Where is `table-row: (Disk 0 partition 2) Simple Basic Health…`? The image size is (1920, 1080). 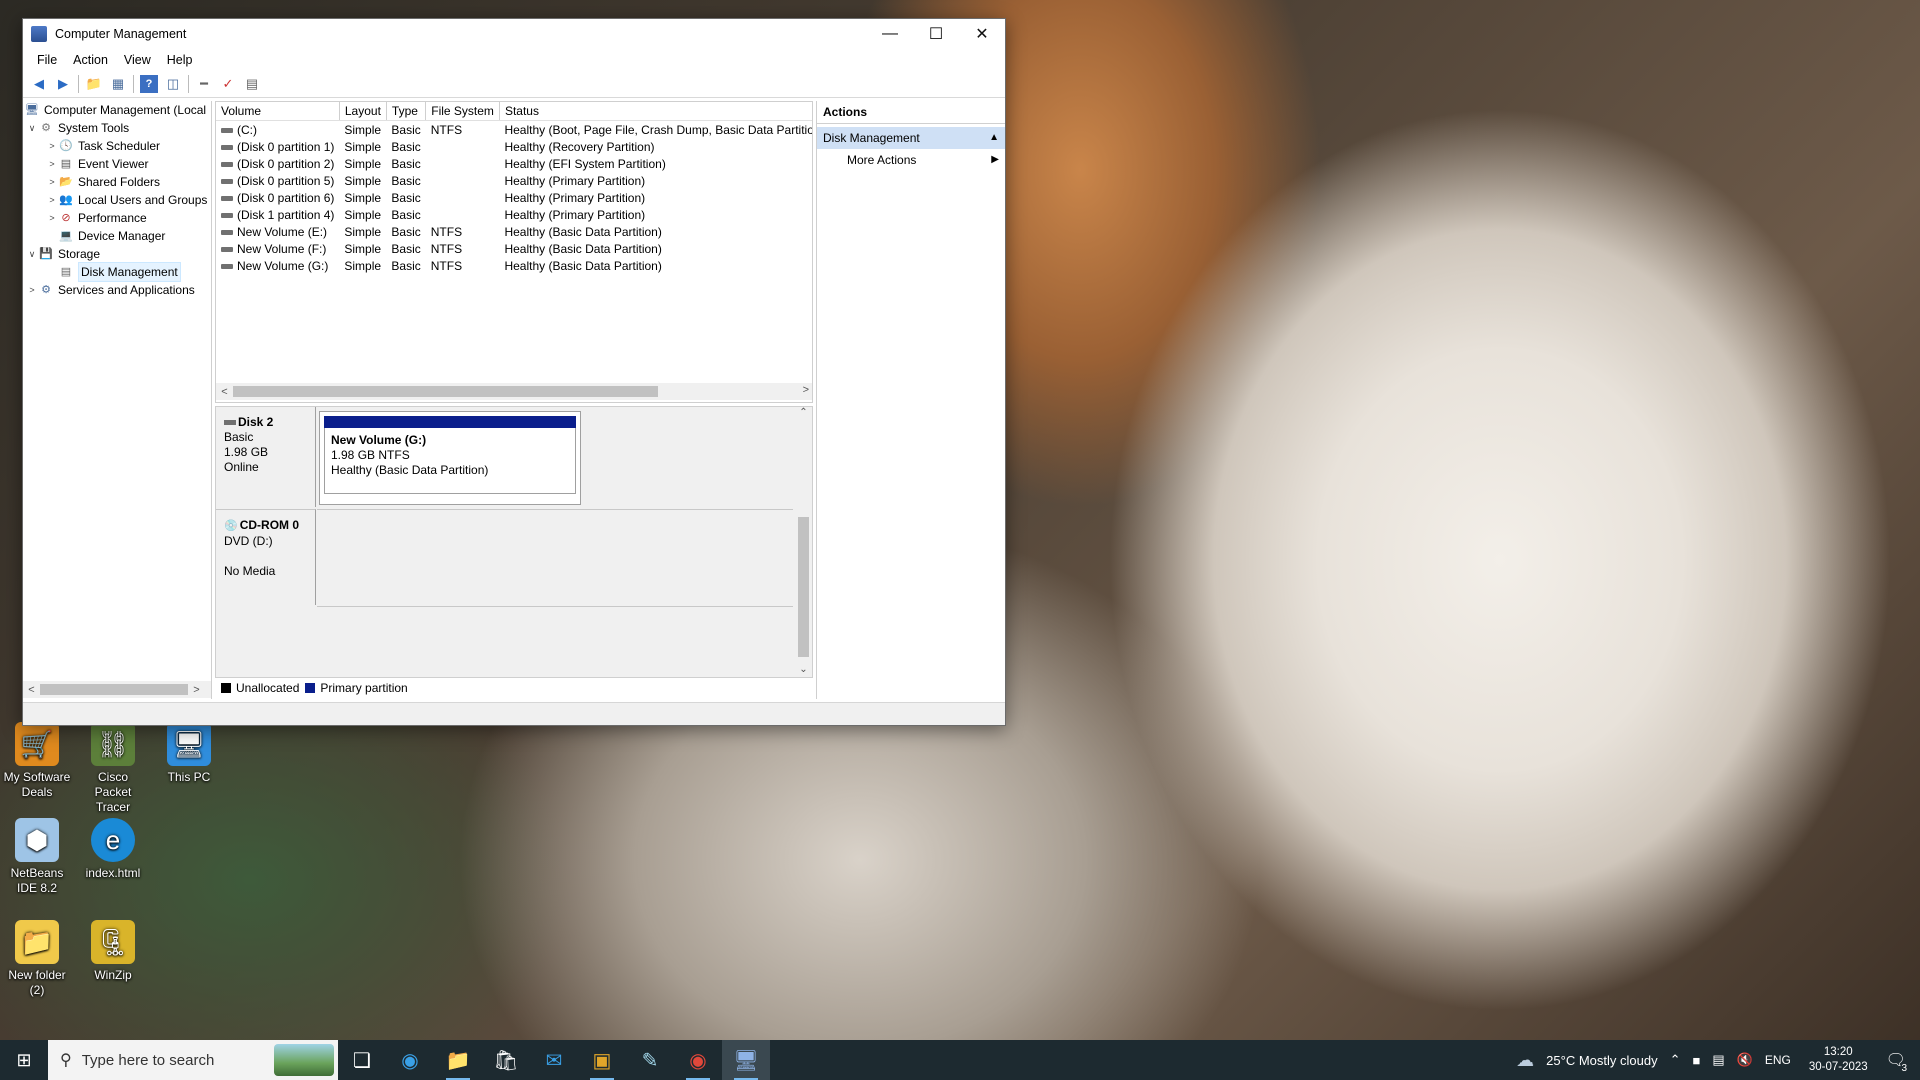 table-row: (Disk 0 partition 2) Simple Basic Health… is located at coordinates (514, 163).